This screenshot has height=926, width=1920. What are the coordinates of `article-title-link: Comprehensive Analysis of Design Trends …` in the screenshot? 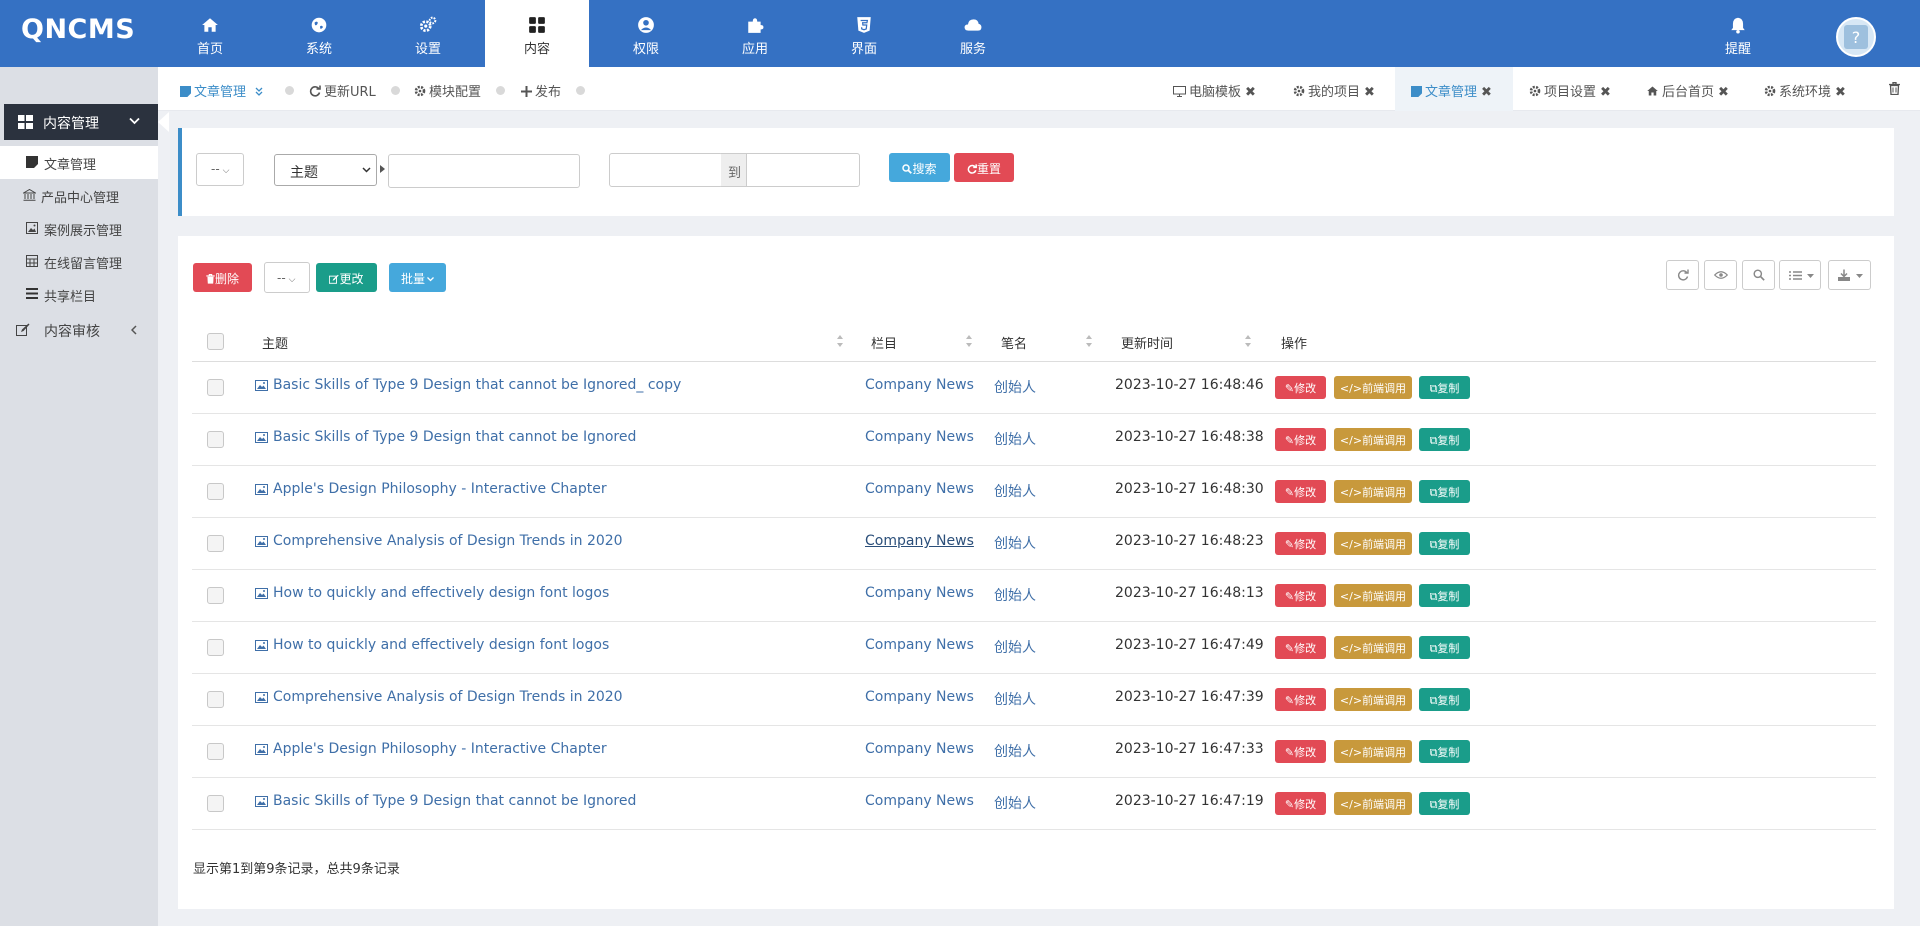 It's located at (448, 541).